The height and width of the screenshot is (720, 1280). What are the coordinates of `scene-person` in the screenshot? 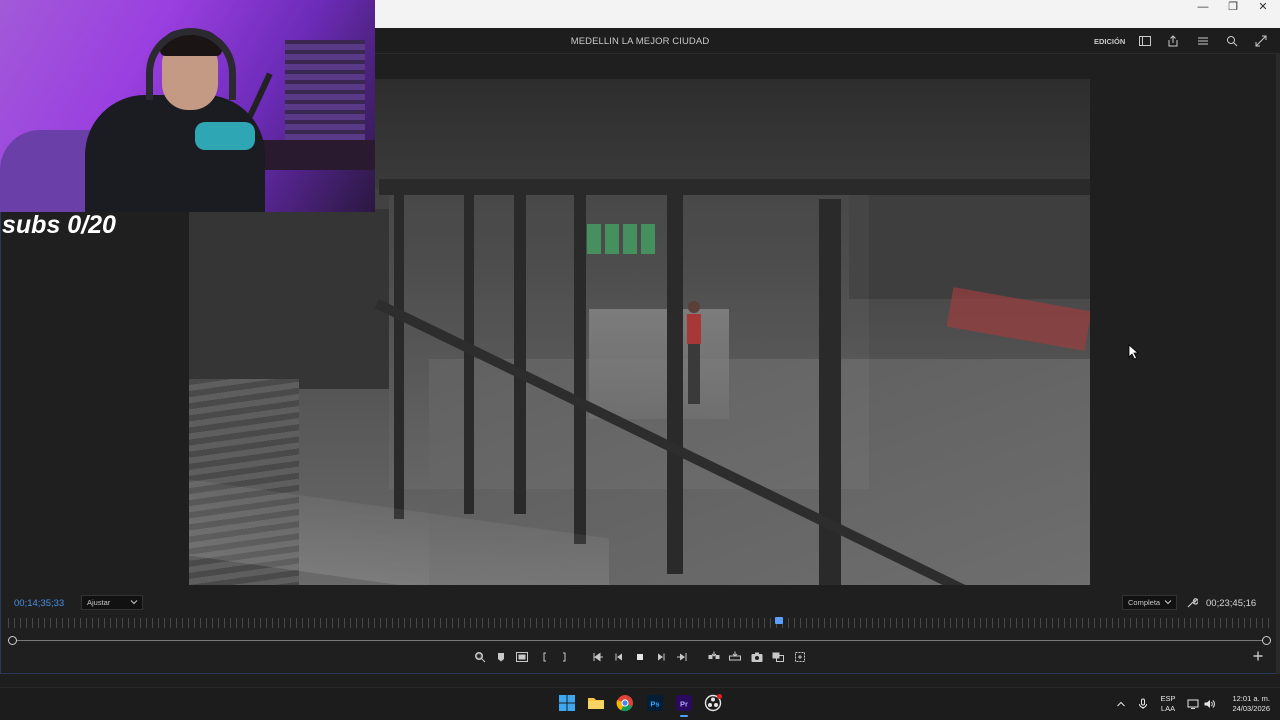 It's located at (694, 352).